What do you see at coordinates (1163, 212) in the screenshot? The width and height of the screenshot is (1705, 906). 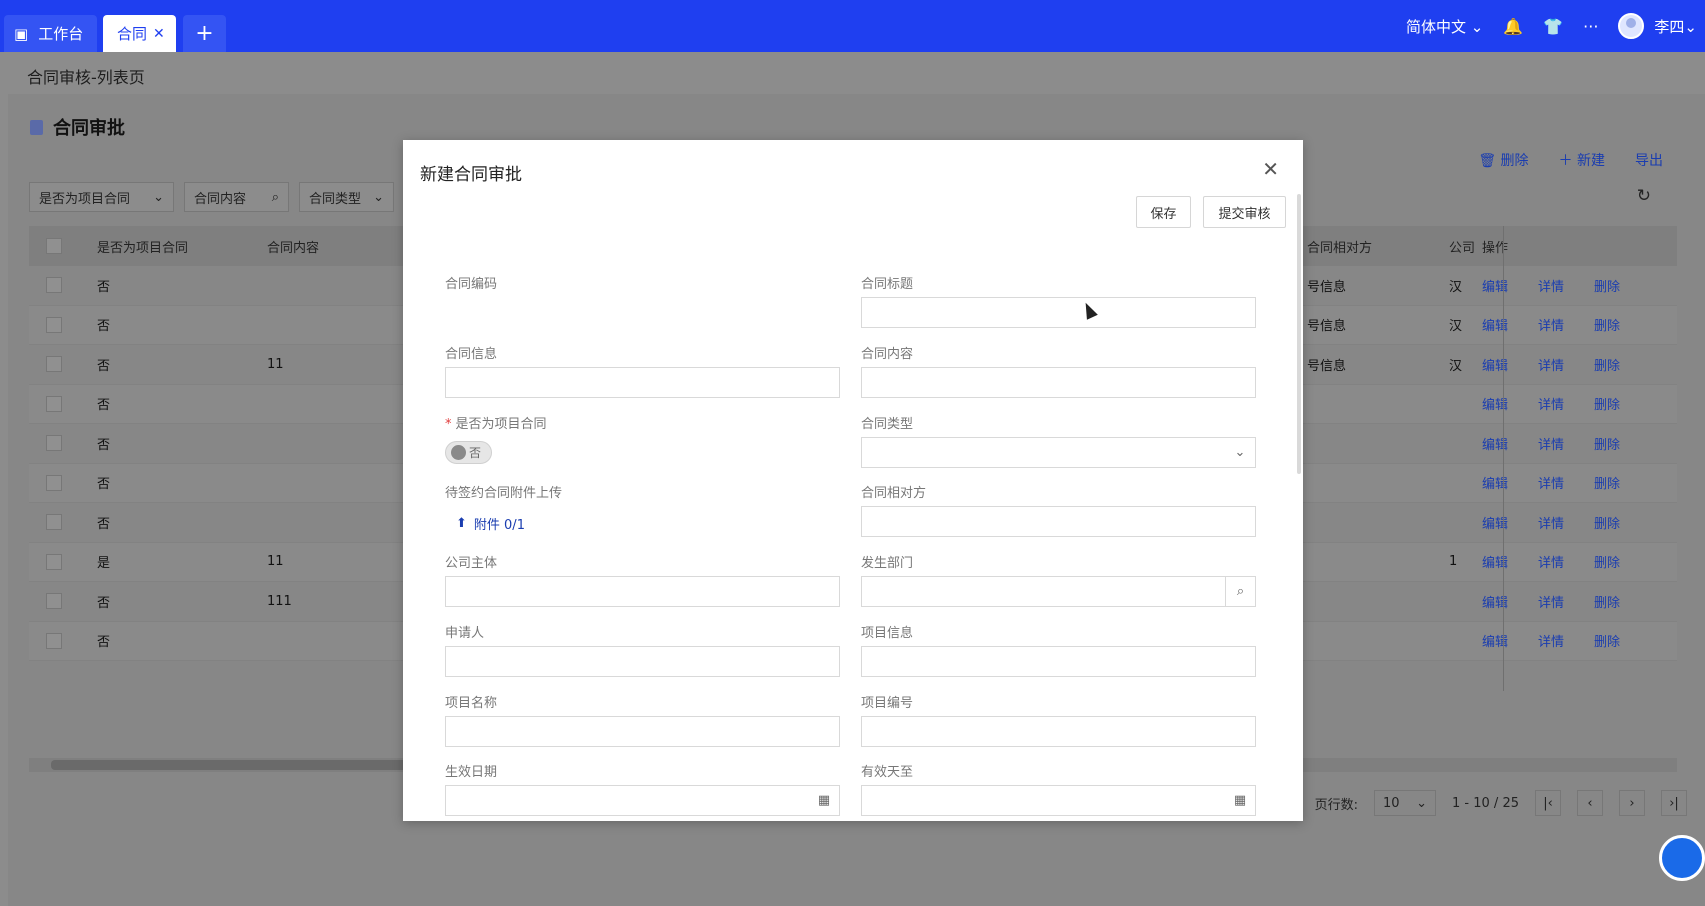 I see `save-button: 保存` at bounding box center [1163, 212].